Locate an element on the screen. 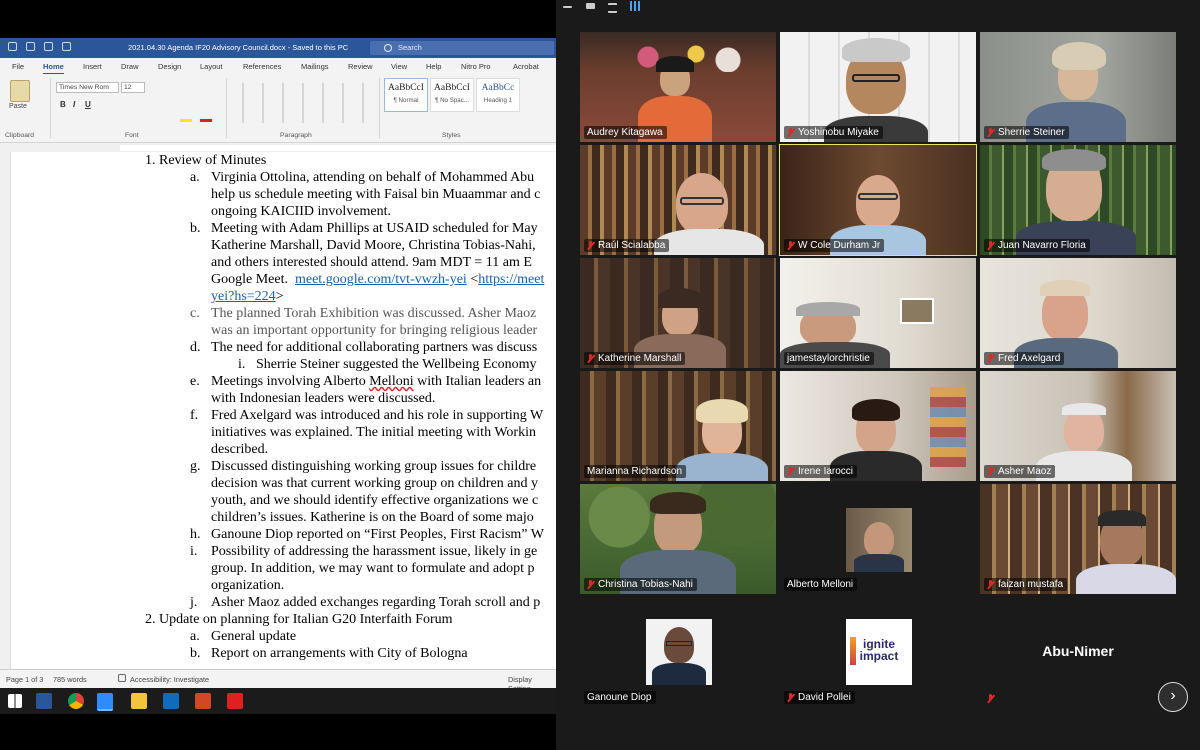 The height and width of the screenshot is (750, 1200). save-icon is located at coordinates (12, 46).